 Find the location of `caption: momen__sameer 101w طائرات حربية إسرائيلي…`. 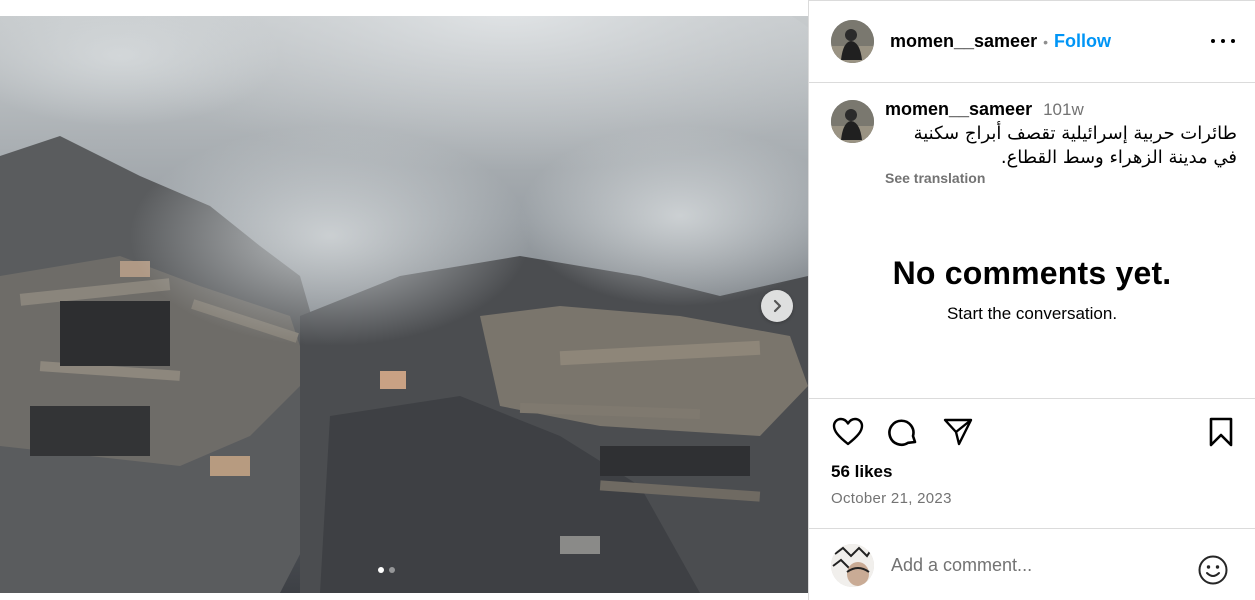

caption: momen__sameer 101w طائرات حربية إسرائيلي… is located at coordinates (1036, 142).